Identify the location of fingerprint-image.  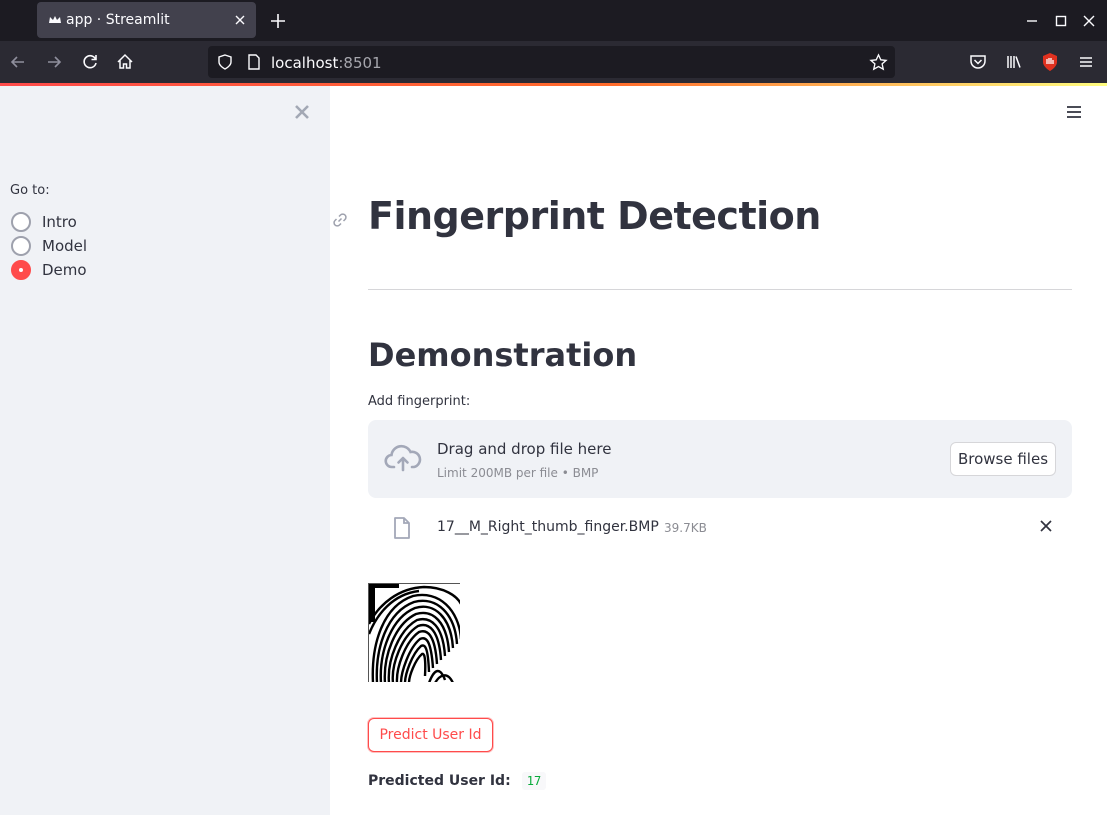
(414, 632).